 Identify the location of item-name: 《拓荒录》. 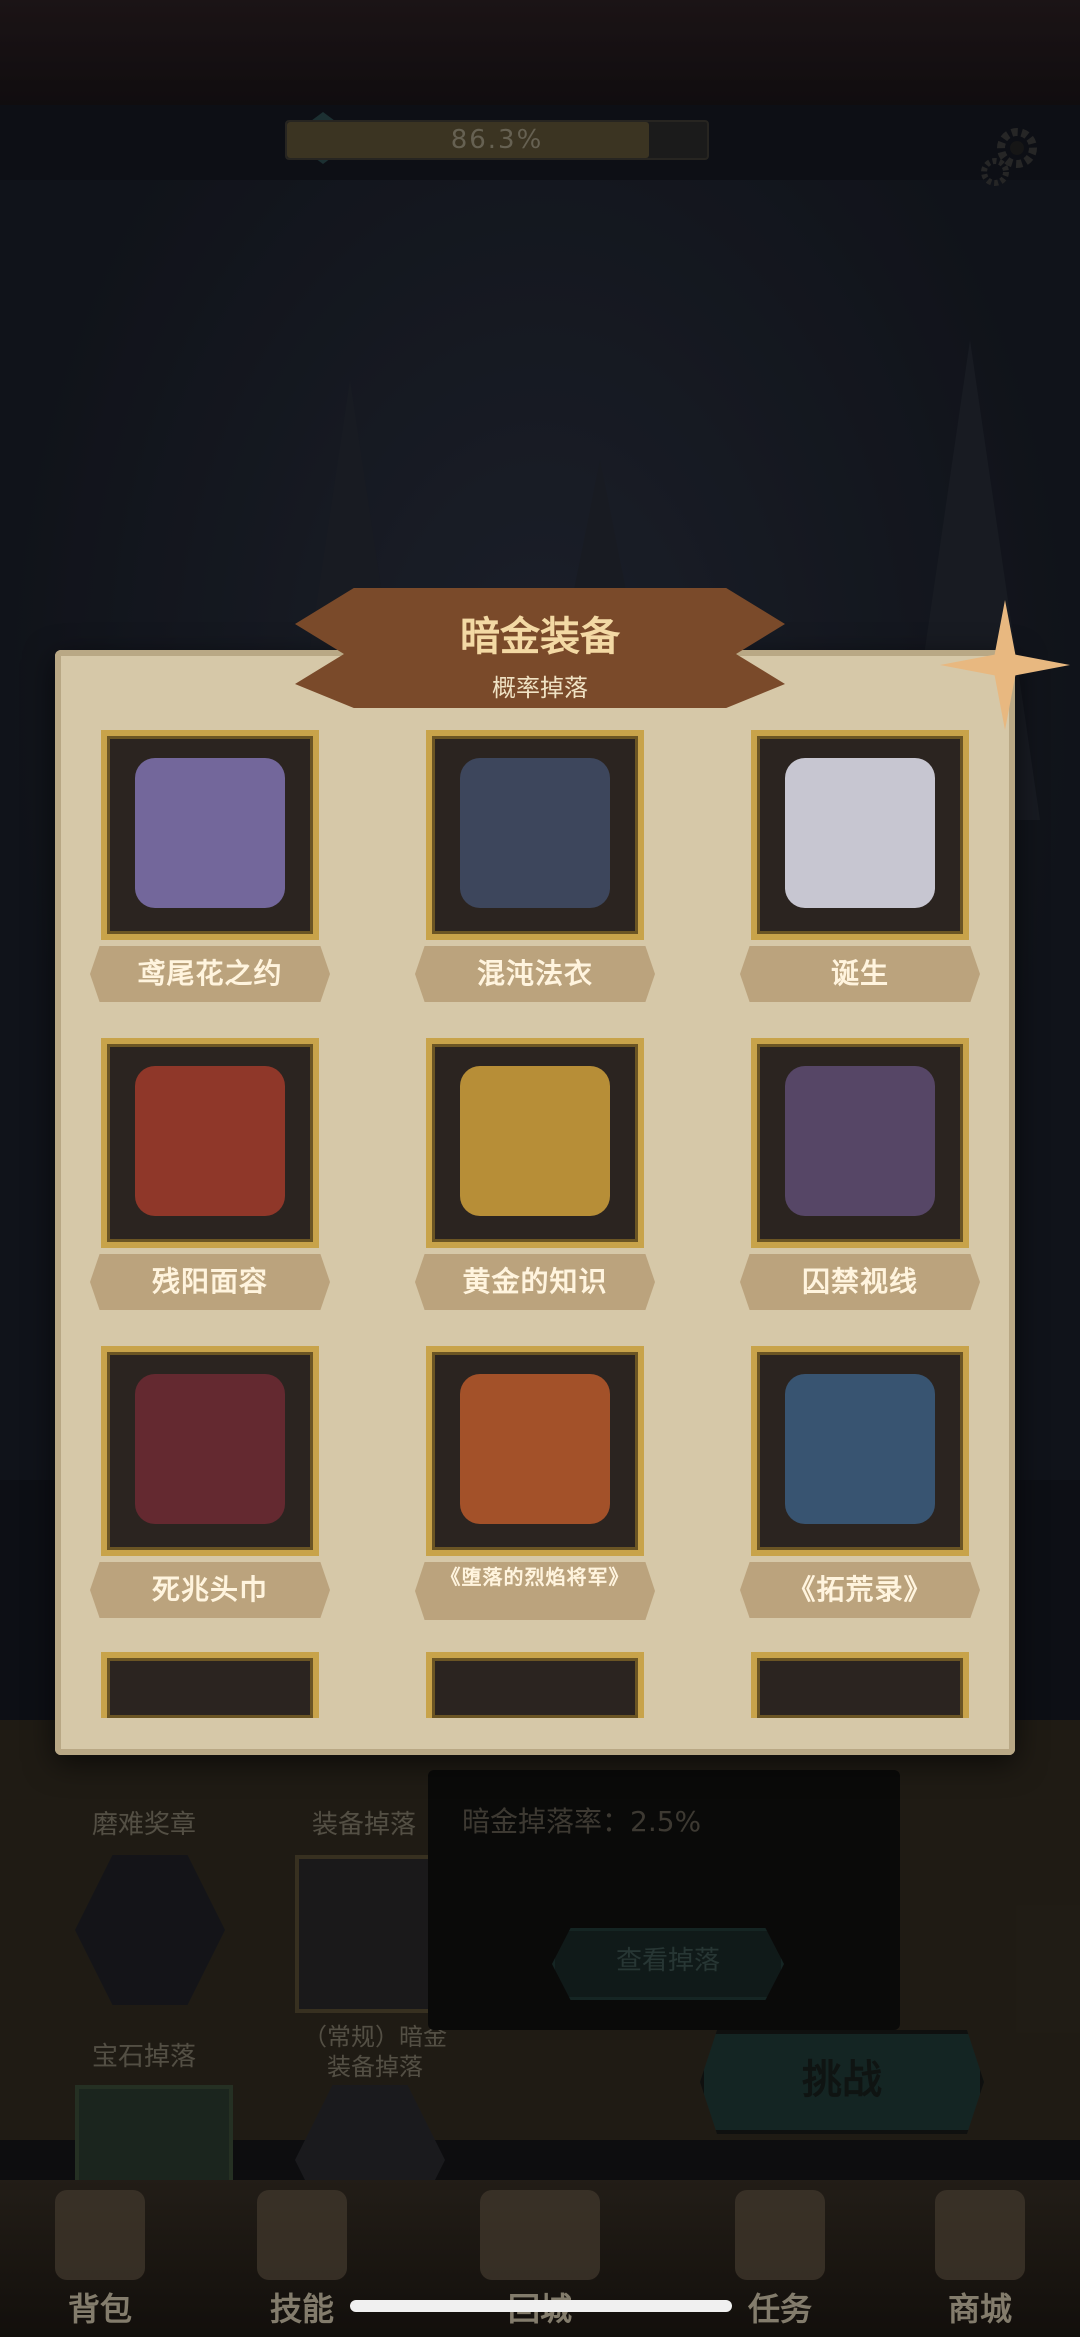
(860, 1590).